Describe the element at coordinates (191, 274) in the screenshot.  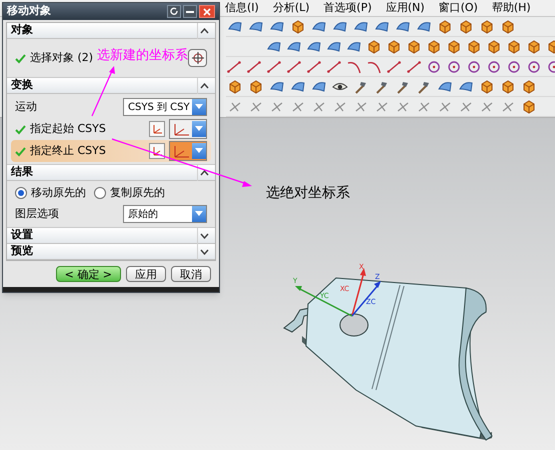
I see `dialog-button: 取消` at that location.